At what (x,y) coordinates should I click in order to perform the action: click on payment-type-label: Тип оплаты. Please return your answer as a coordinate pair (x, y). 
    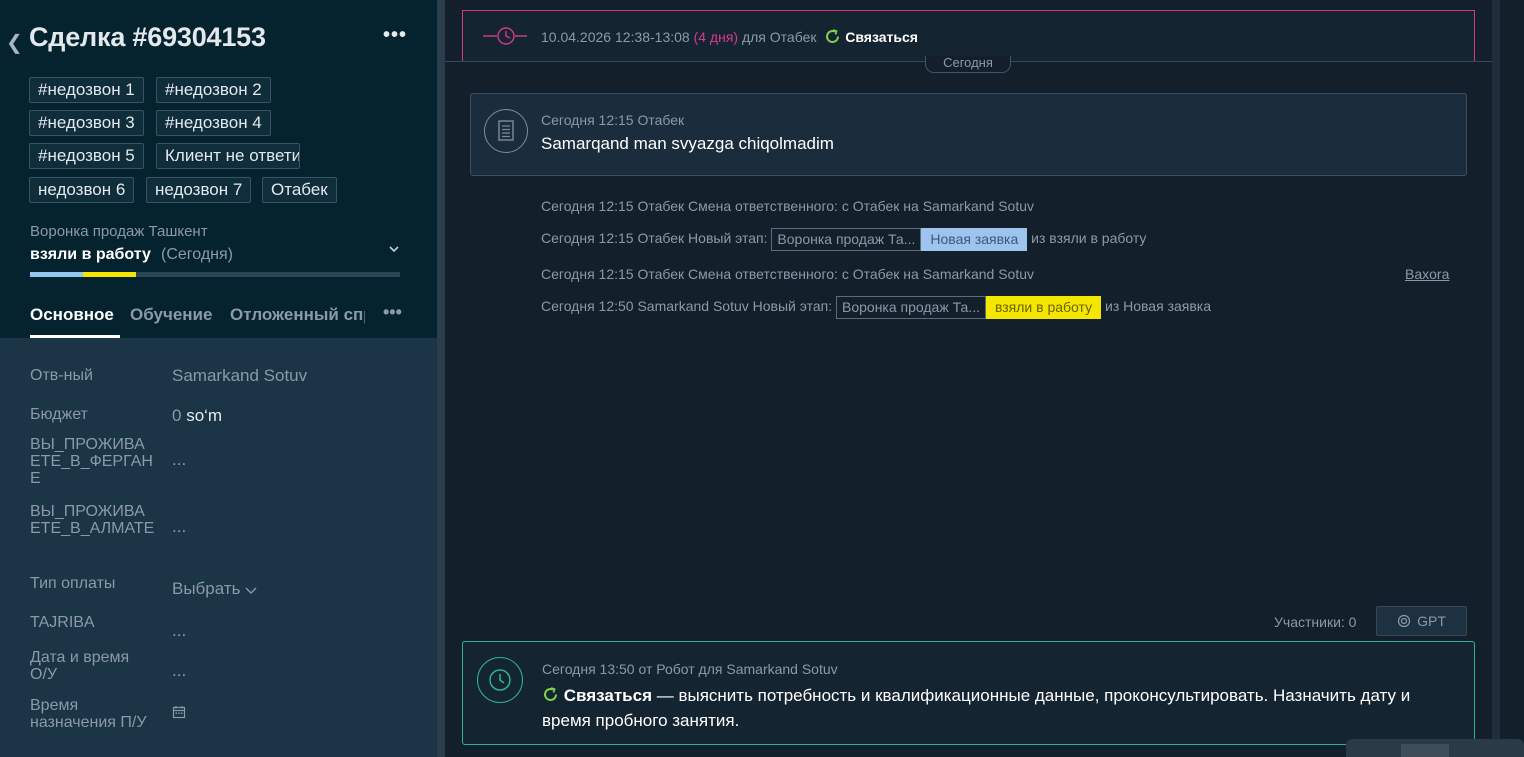
    Looking at the image, I should click on (73, 583).